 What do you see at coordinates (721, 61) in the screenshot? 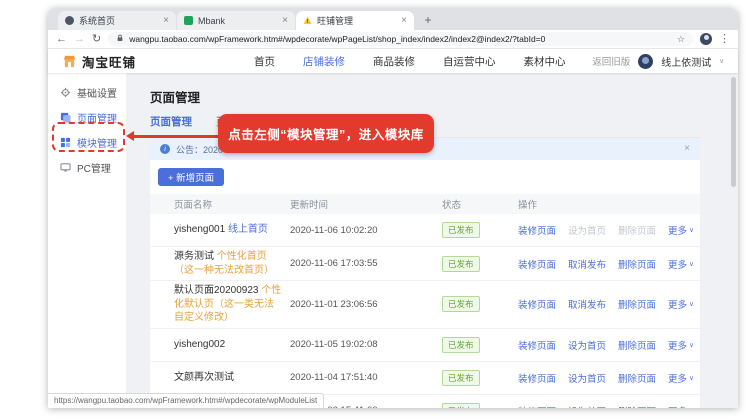
I see `chevron-down-icon: ∨` at bounding box center [721, 61].